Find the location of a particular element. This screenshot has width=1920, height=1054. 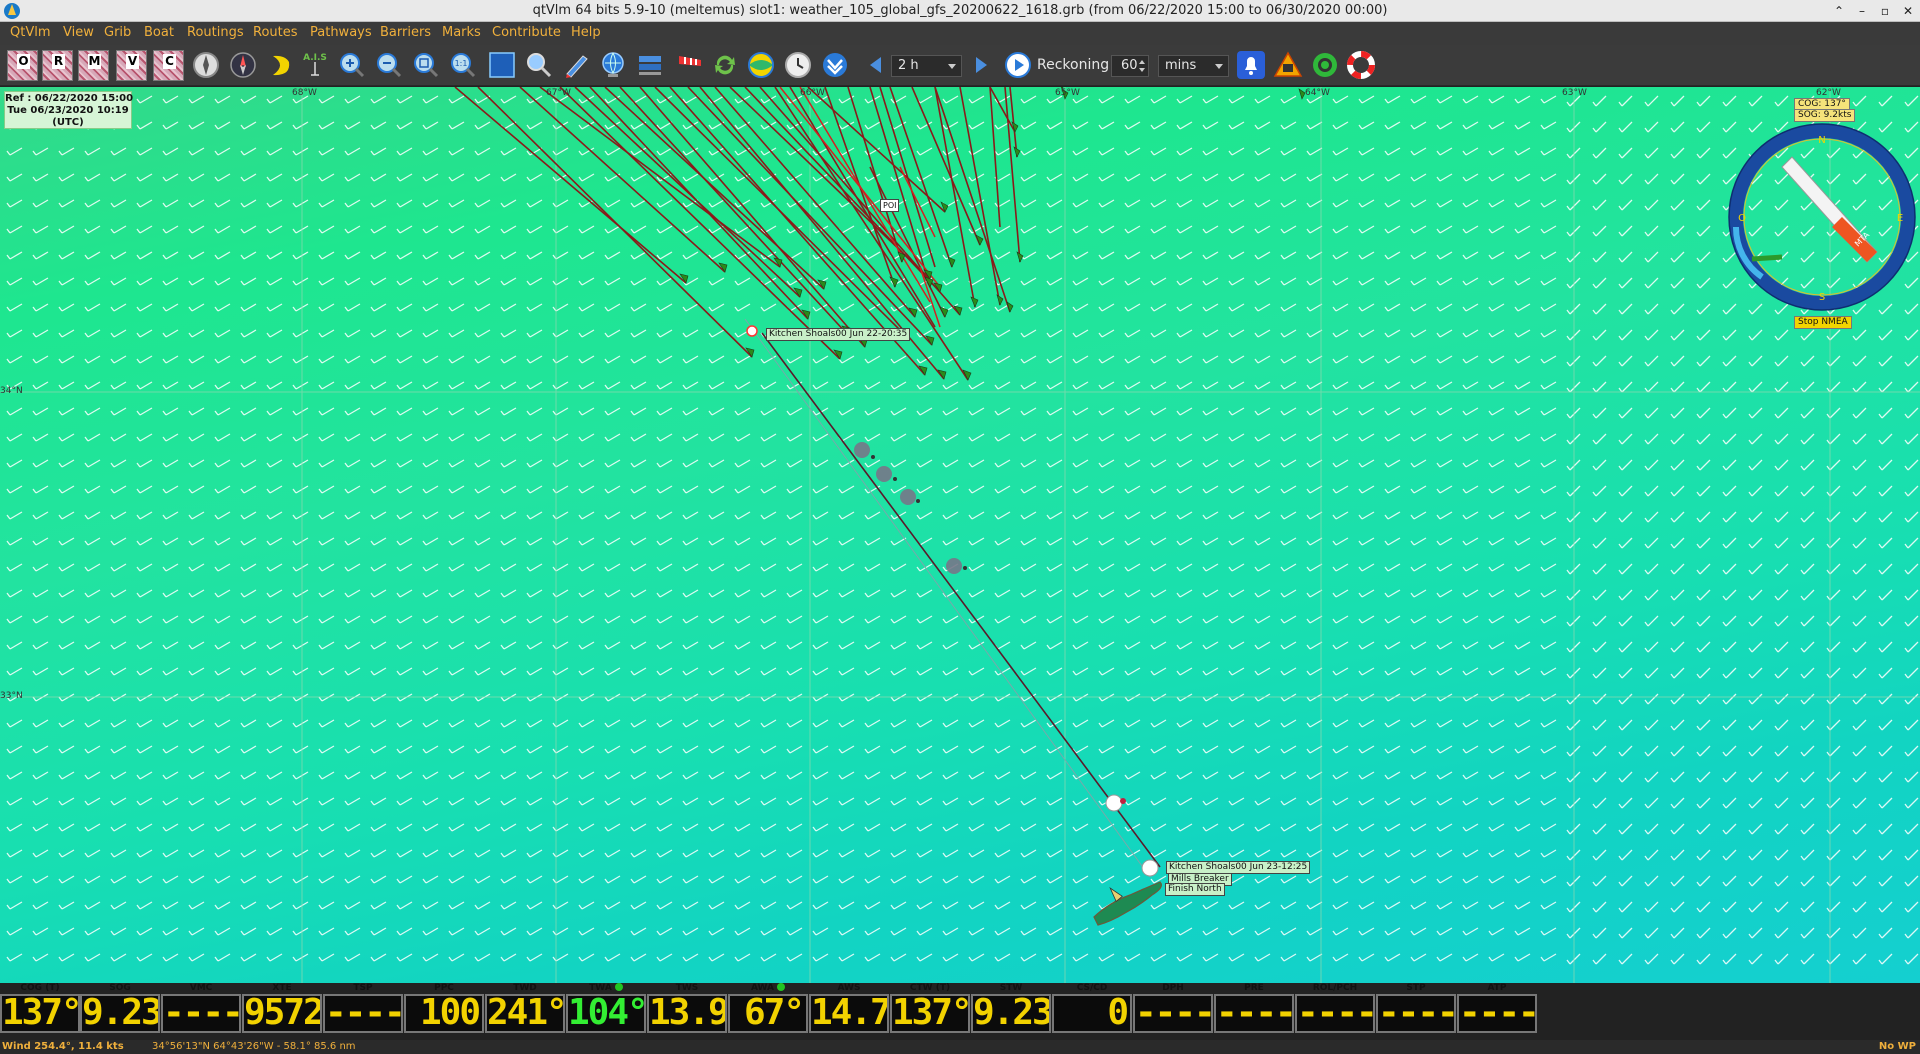

search-icon is located at coordinates (539, 65).